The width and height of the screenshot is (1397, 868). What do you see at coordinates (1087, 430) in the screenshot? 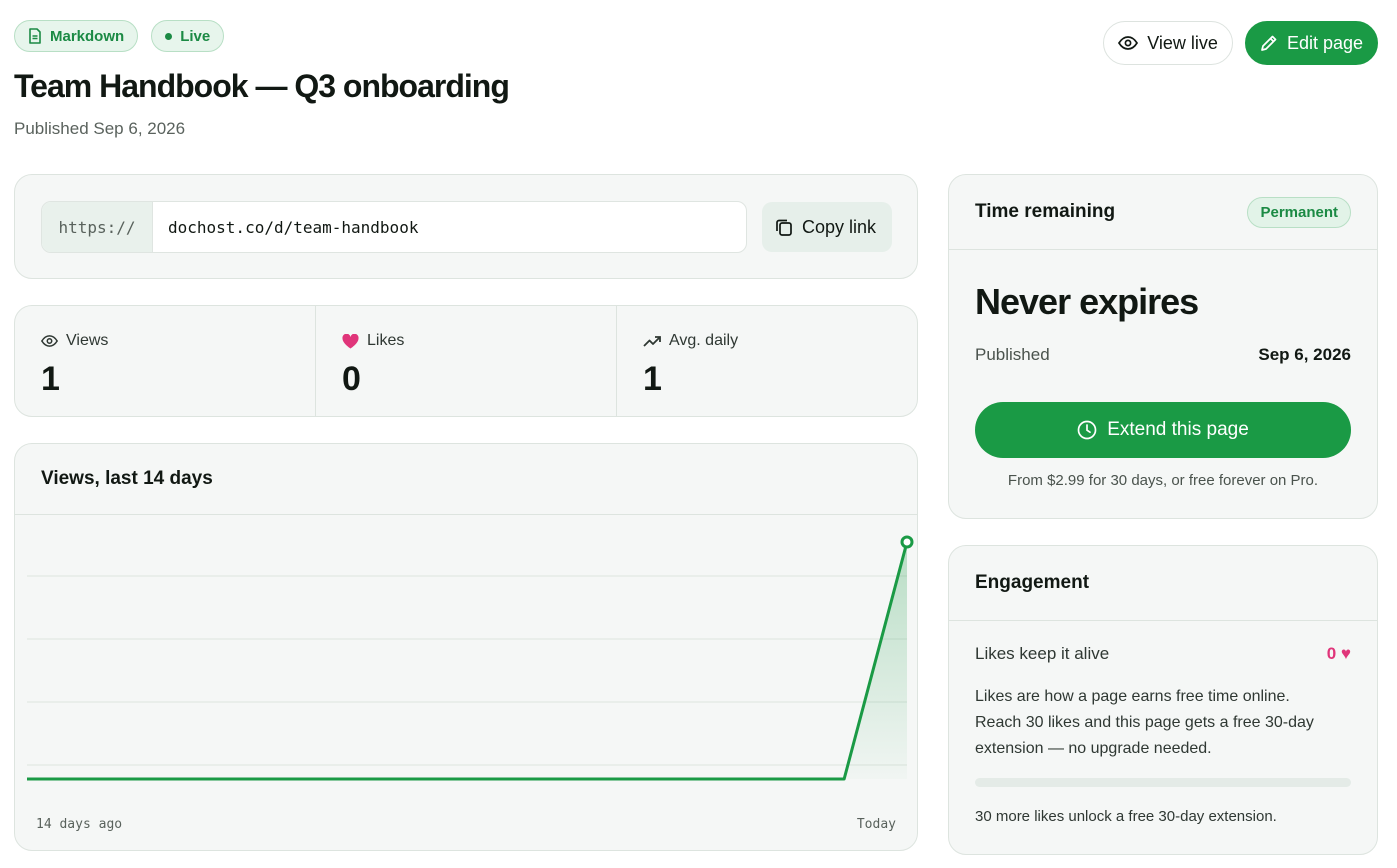
I see `clock-icon` at bounding box center [1087, 430].